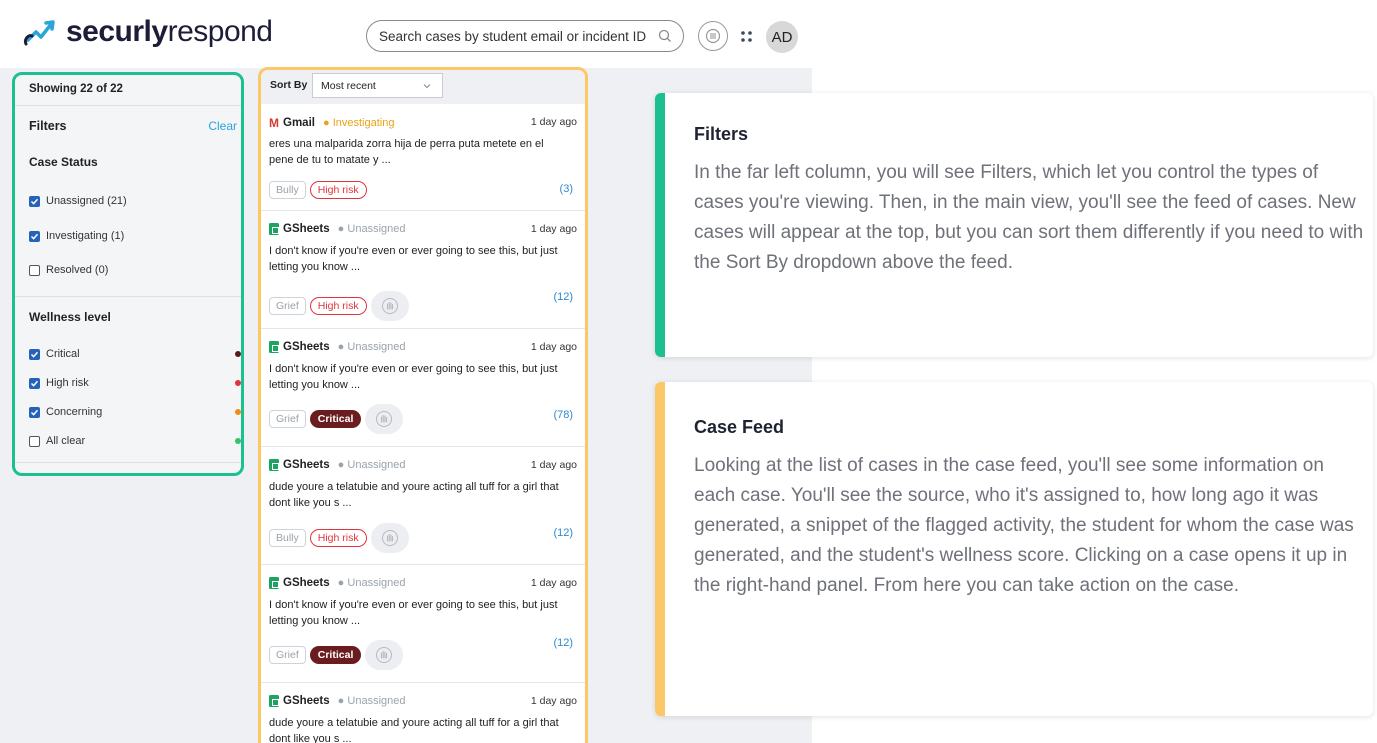 This screenshot has height=743, width=1377. What do you see at coordinates (665, 36) in the screenshot?
I see `search-icon` at bounding box center [665, 36].